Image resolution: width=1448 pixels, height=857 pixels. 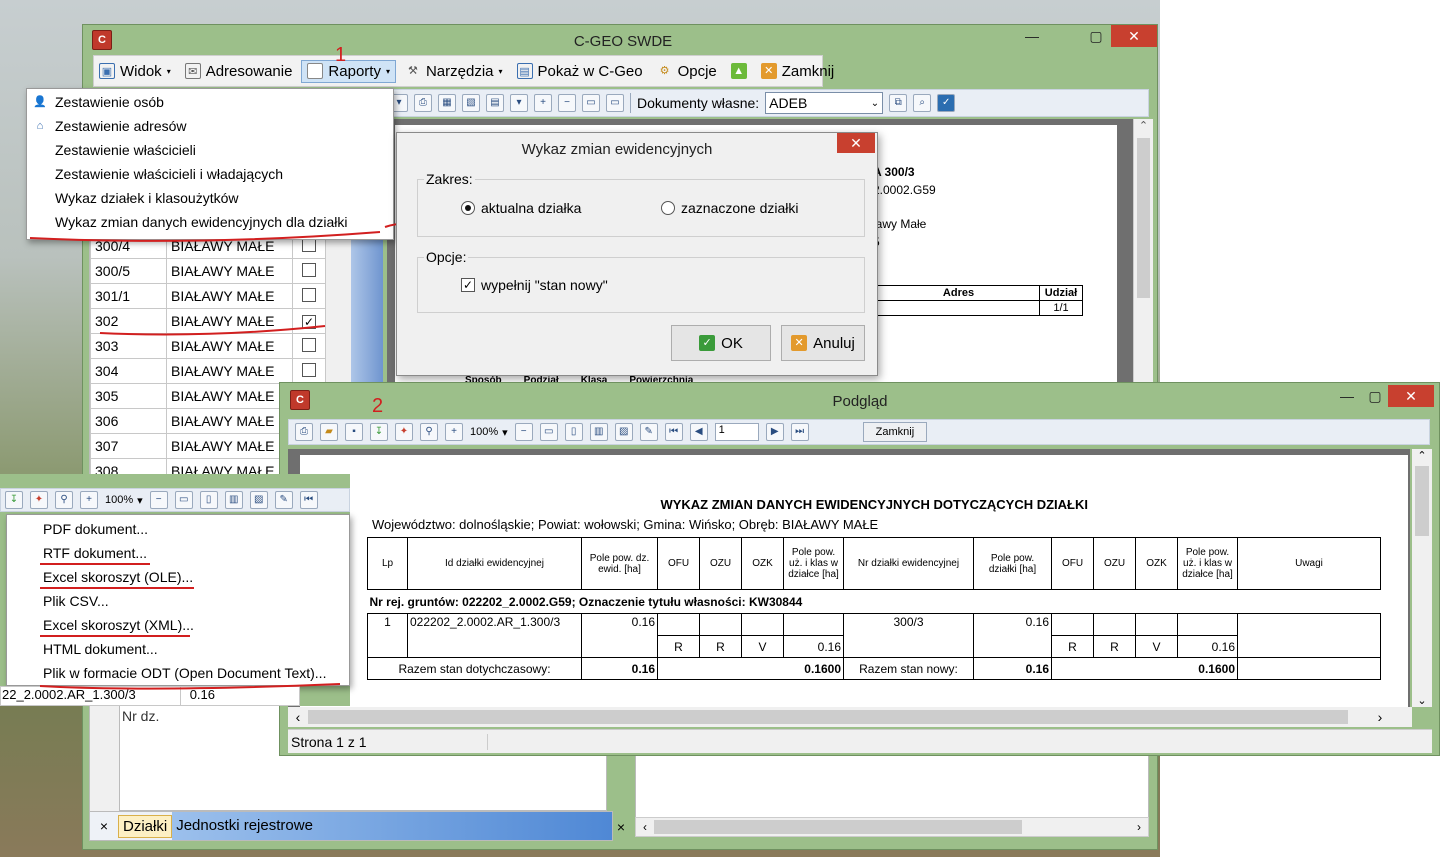 What do you see at coordinates (1422, 455) in the screenshot?
I see `scroll-up-icon: ⌃` at bounding box center [1422, 455].